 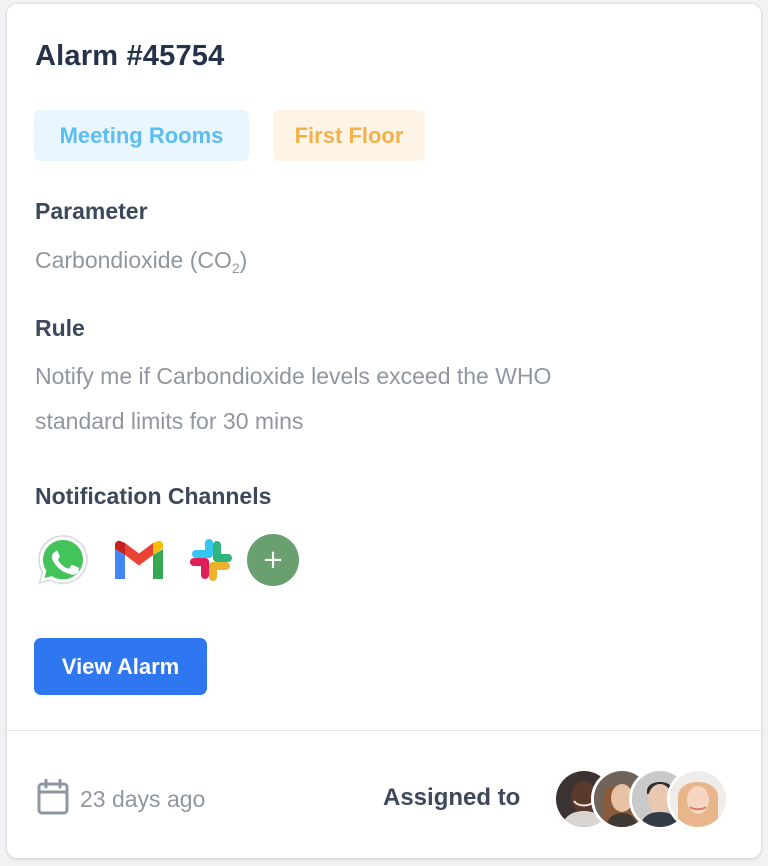 I want to click on parameter-value-close: ), so click(x=243, y=260).